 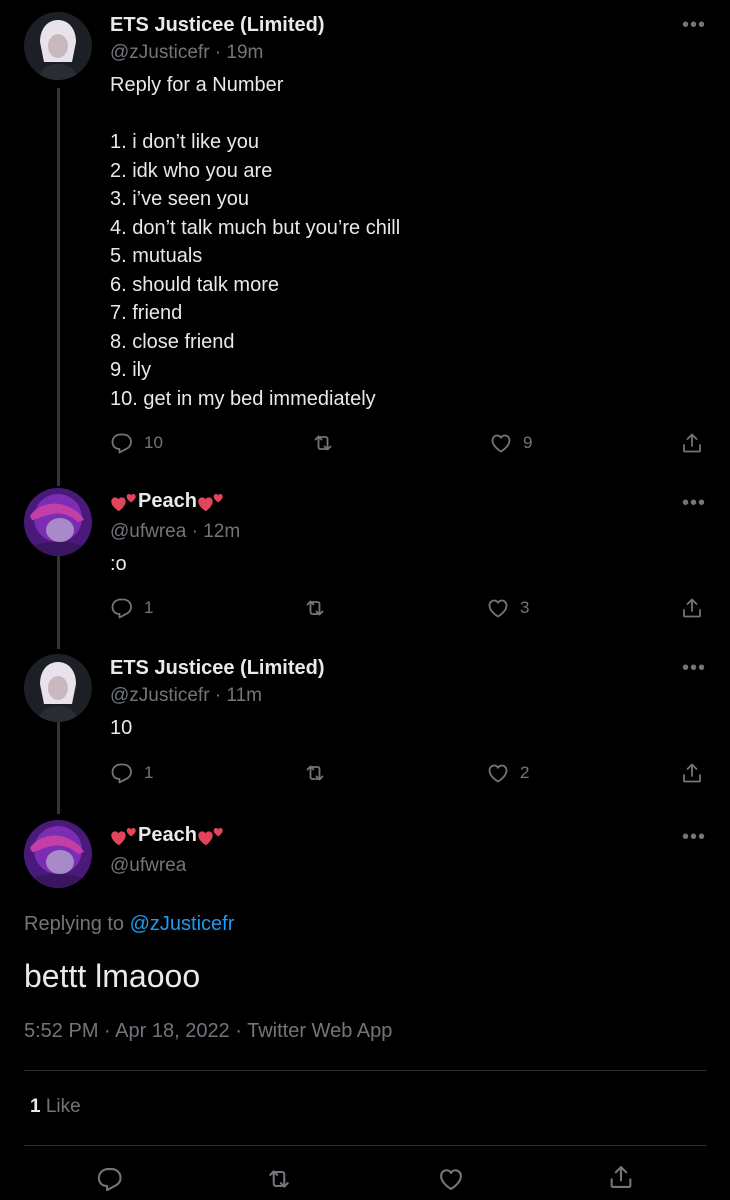 I want to click on like-button: 2, so click(x=507, y=773).